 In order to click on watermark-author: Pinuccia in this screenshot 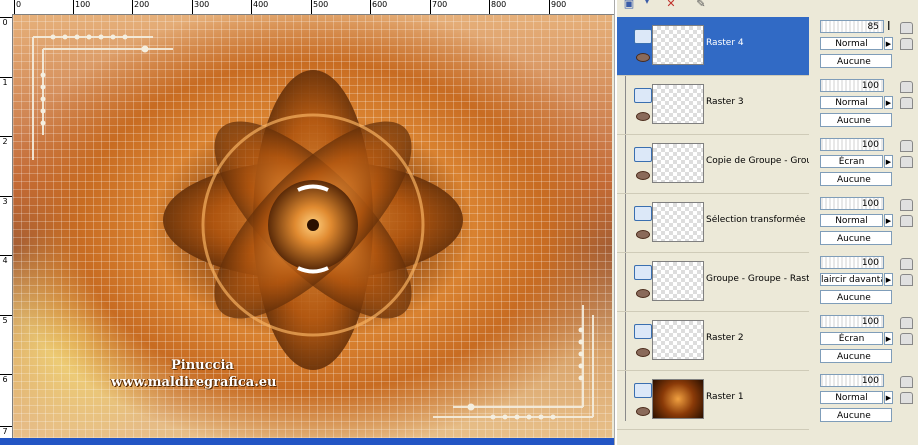, I will do `click(202, 365)`.